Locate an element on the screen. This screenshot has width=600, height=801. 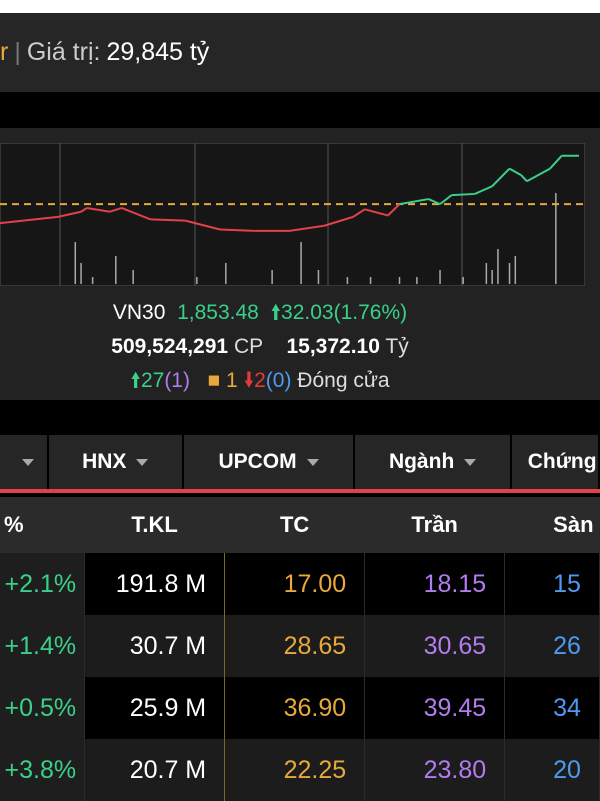
table-row: +2.1% 191.8 M 17.00 18.15 15 is located at coordinates (300, 584).